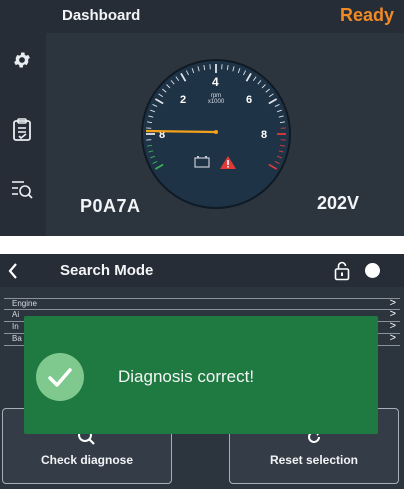 The width and height of the screenshot is (404, 489). I want to click on search-list-icon, so click(22, 190).